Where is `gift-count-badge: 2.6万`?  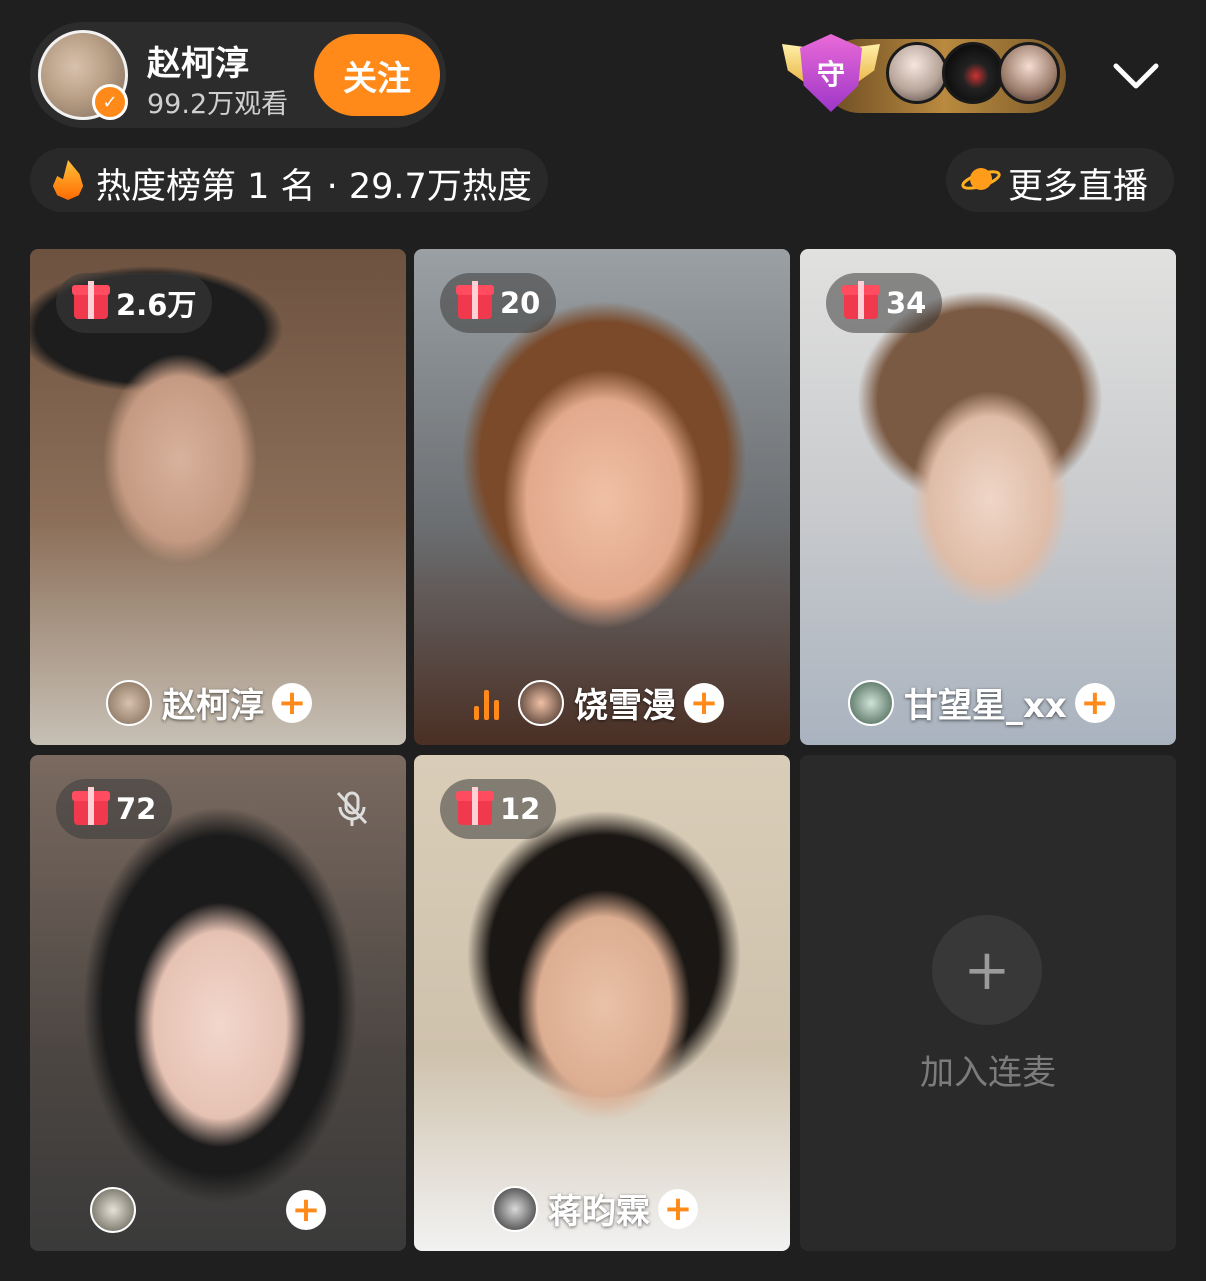 gift-count-badge: 2.6万 is located at coordinates (134, 303).